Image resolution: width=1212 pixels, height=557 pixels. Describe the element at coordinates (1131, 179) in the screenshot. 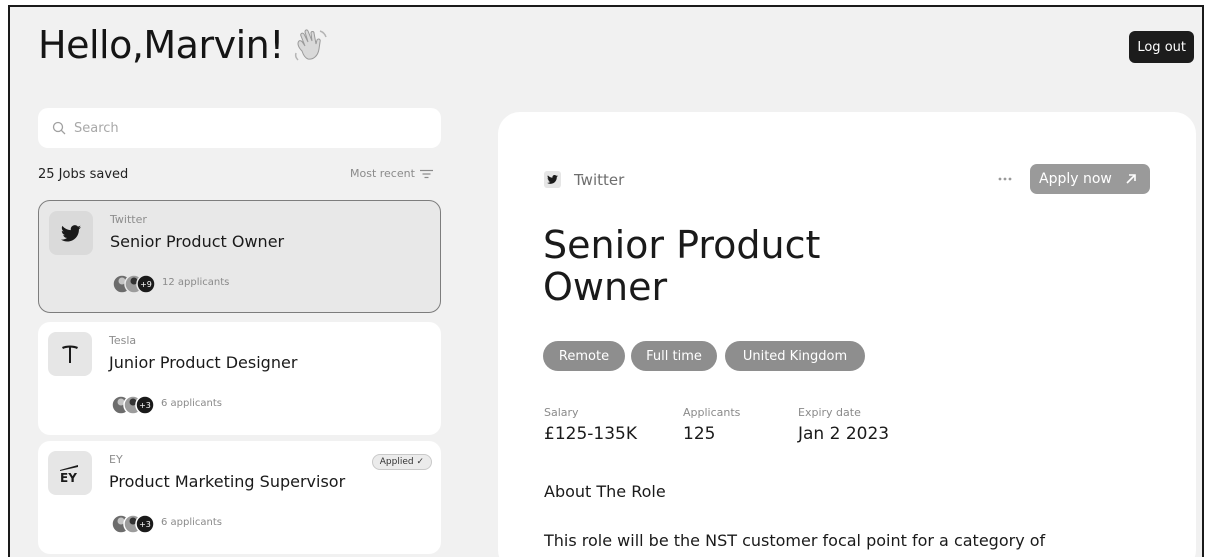

I see `arrow-up-right-icon` at that location.